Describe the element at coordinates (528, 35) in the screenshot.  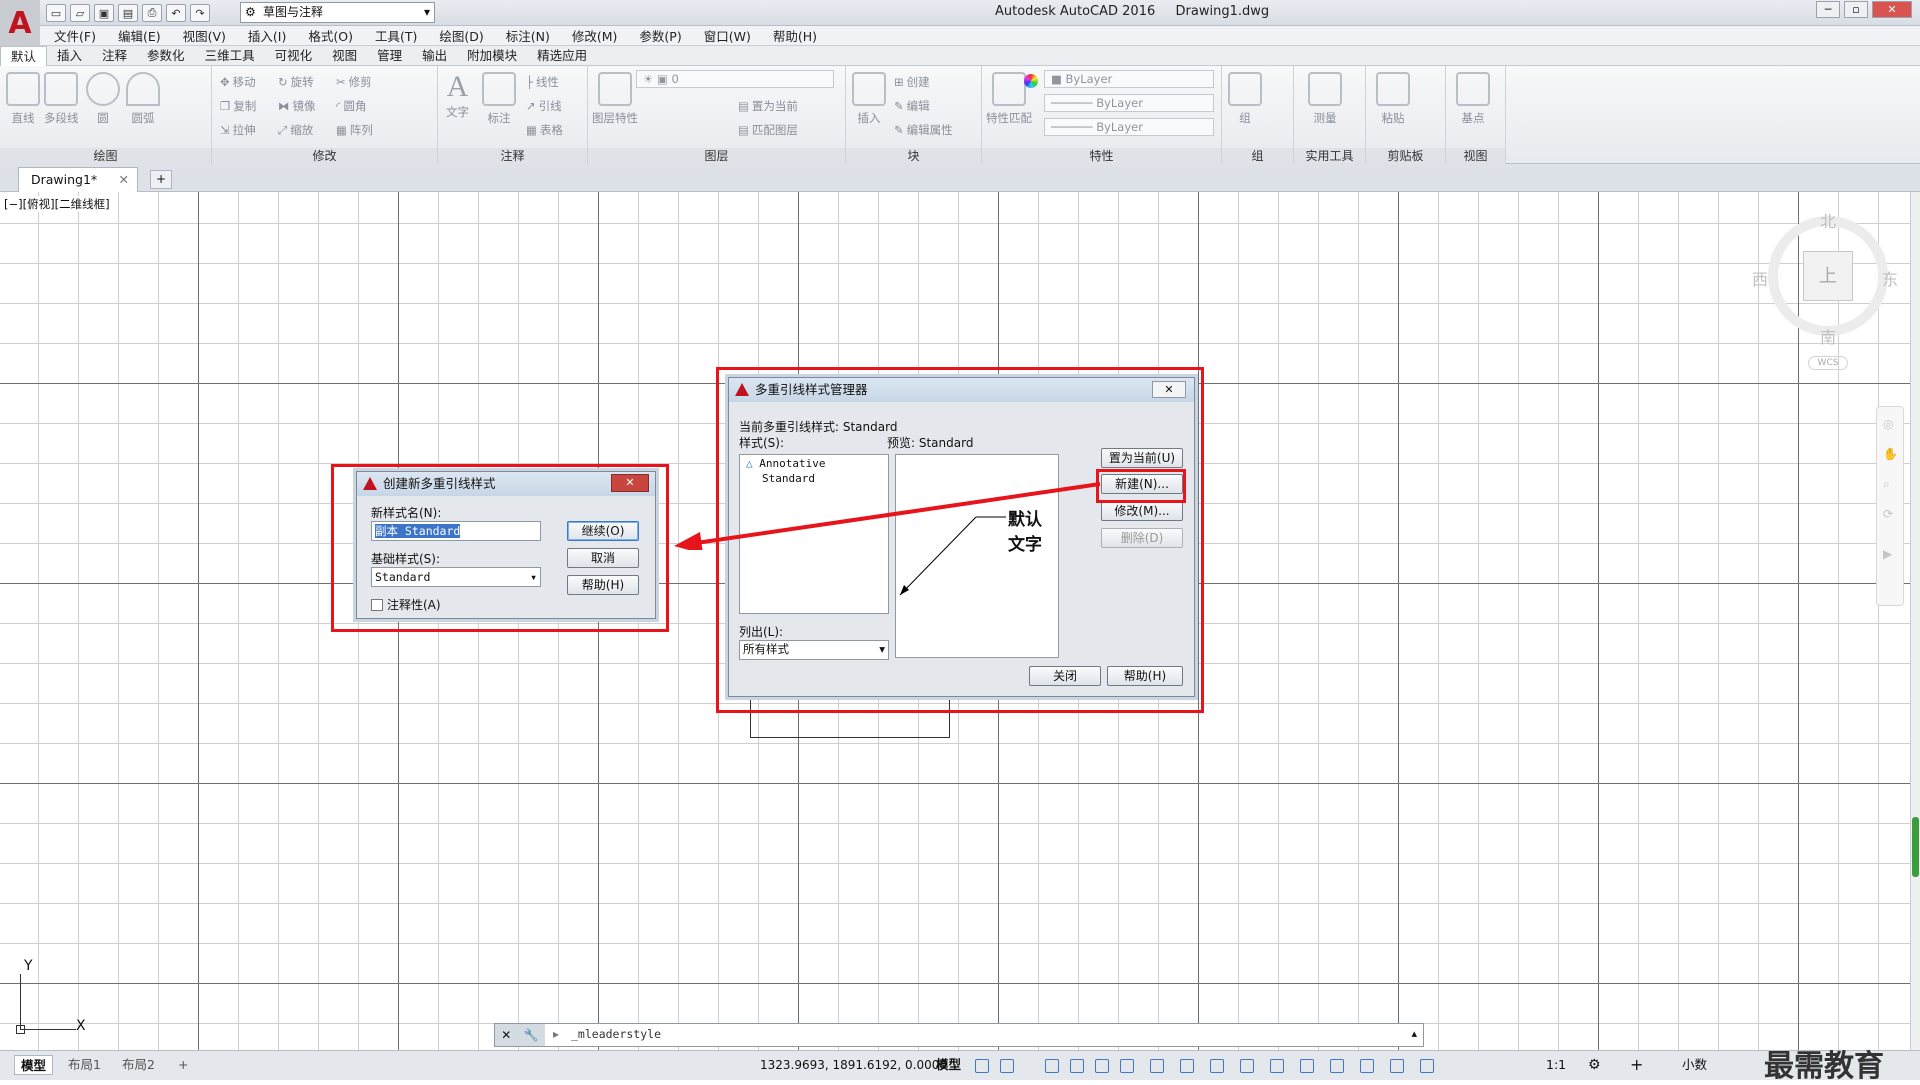
I see `menu-dimension: 标注(N)` at that location.